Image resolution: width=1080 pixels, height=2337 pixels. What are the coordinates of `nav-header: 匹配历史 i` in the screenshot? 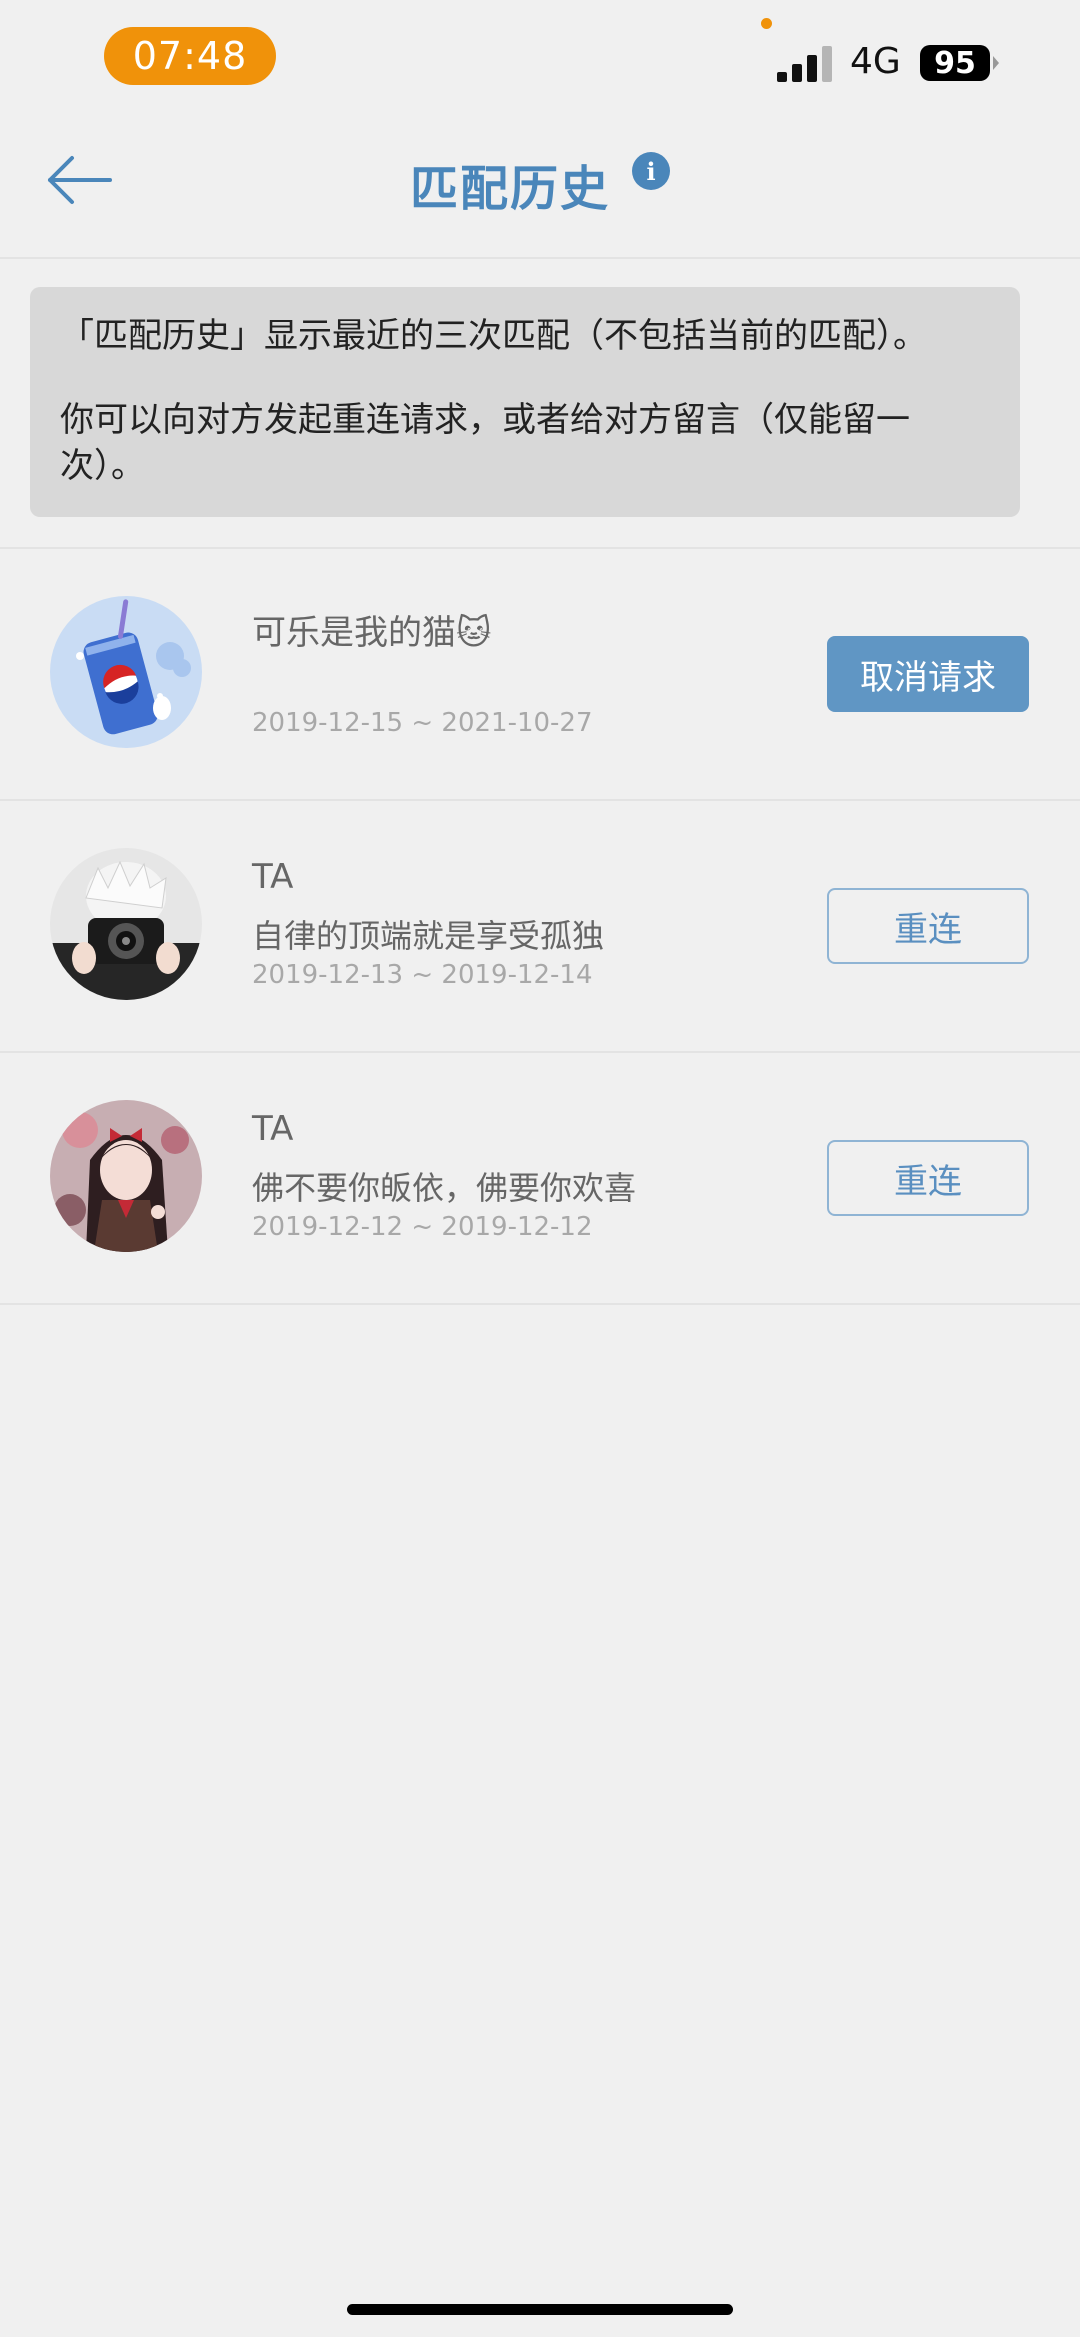 It's located at (540, 184).